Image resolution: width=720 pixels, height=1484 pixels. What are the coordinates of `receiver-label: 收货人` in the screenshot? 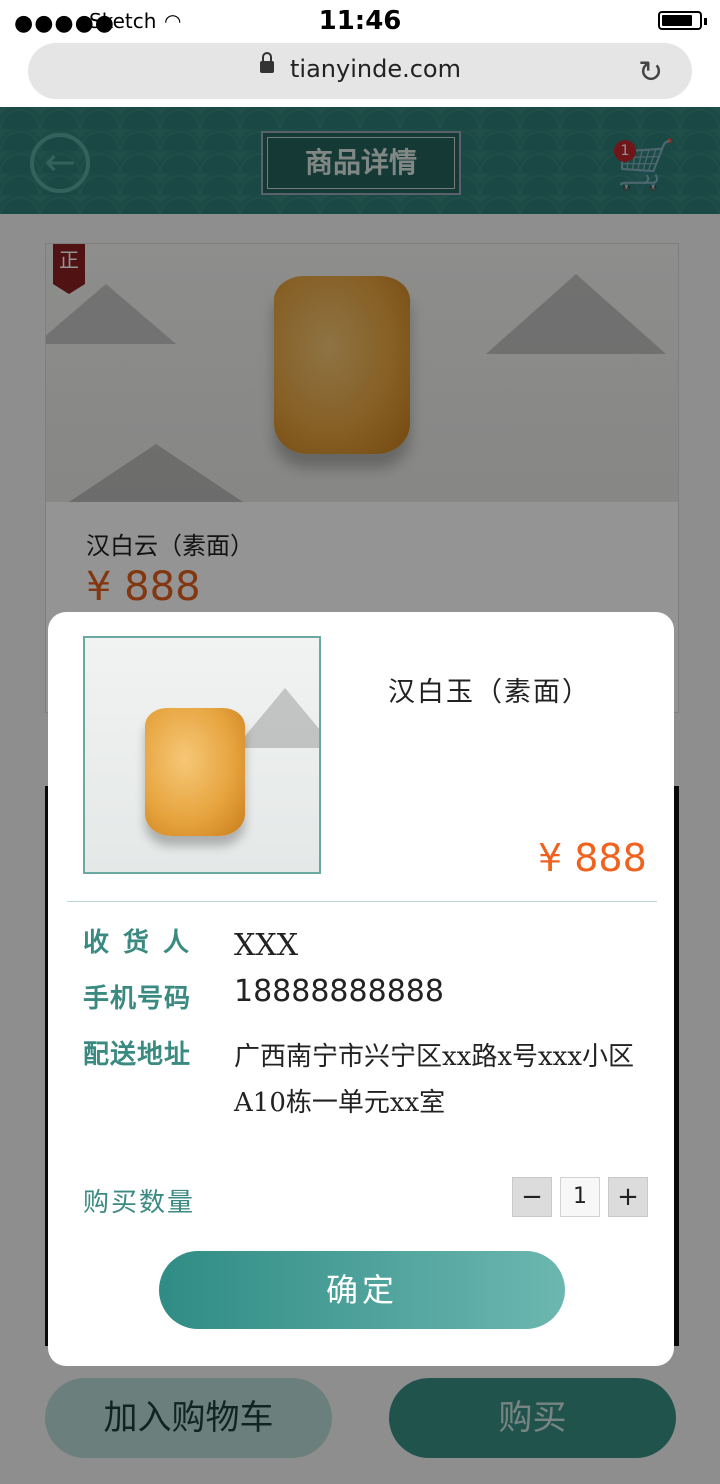 It's located at (143, 943).